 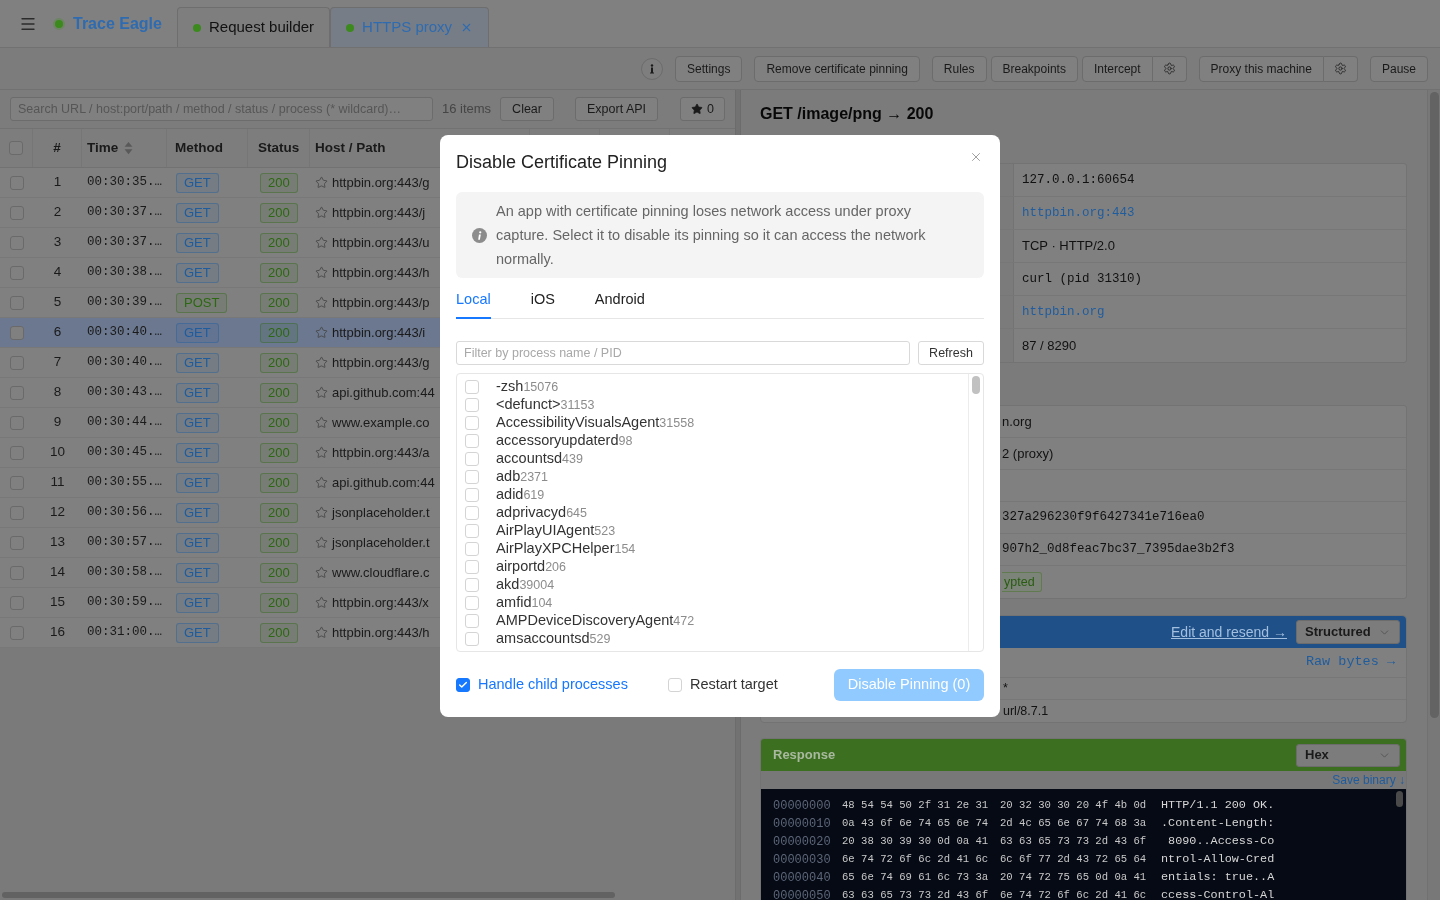 What do you see at coordinates (1117, 68) in the screenshot?
I see `toolbar-button: Intercept` at bounding box center [1117, 68].